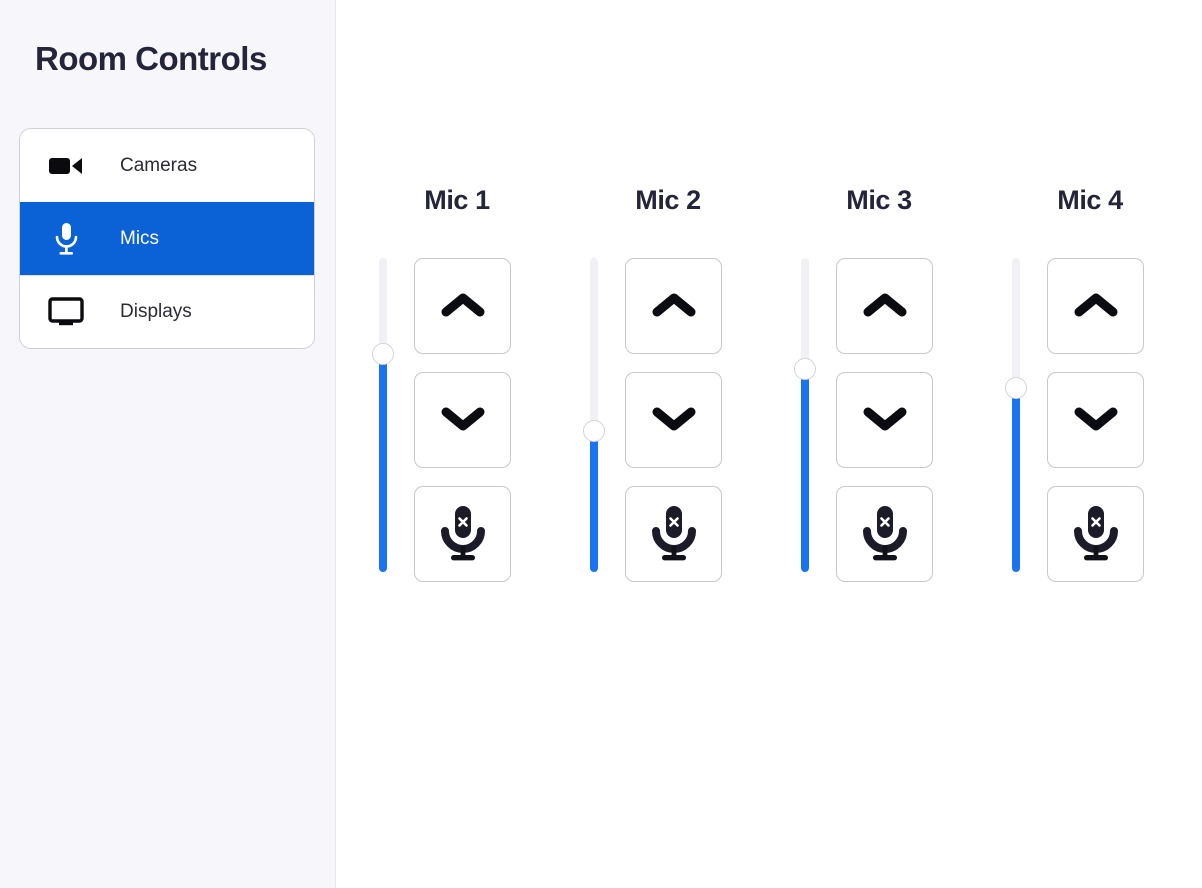 This screenshot has height=888, width=1202. I want to click on mic-column-1: Mic 1, so click(468, 384).